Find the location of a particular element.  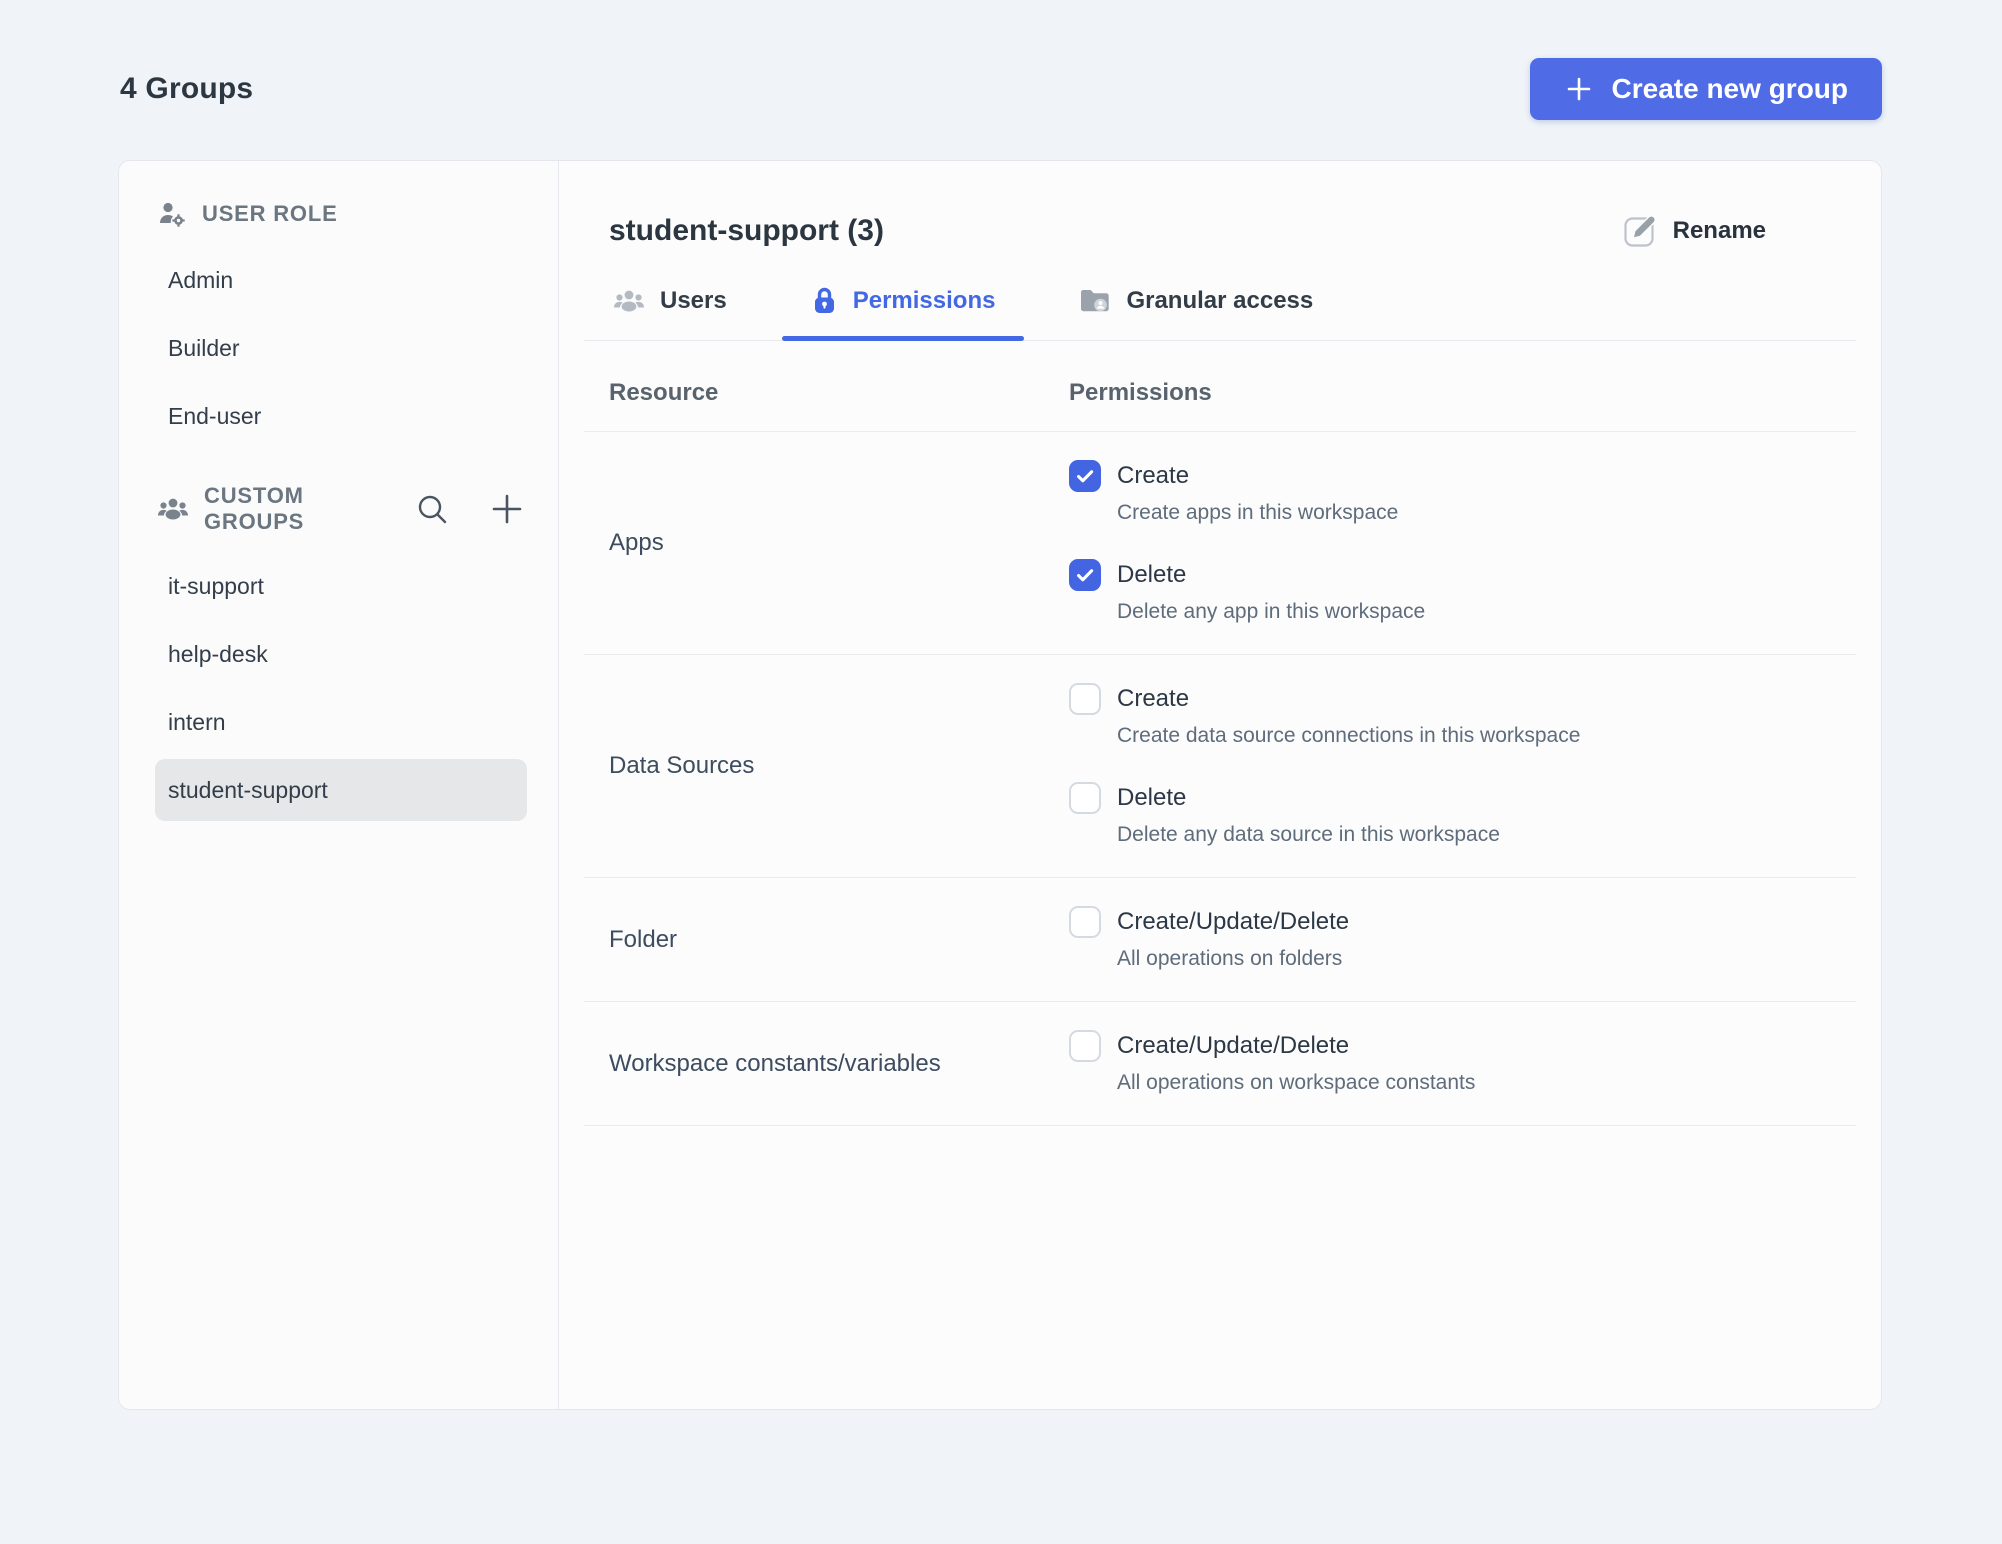

user-role-section: USER ROLE Admin Builder End-user is located at coordinates (341, 323).